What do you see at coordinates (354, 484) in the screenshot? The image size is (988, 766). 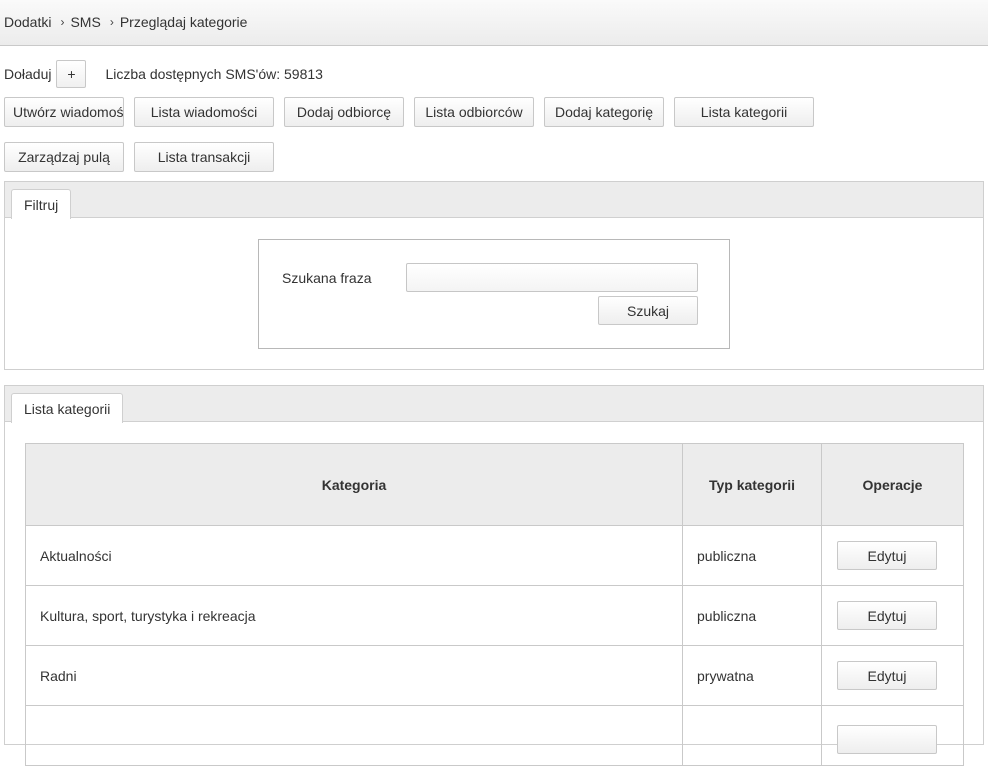 I see `column-header-category: Kategoria` at bounding box center [354, 484].